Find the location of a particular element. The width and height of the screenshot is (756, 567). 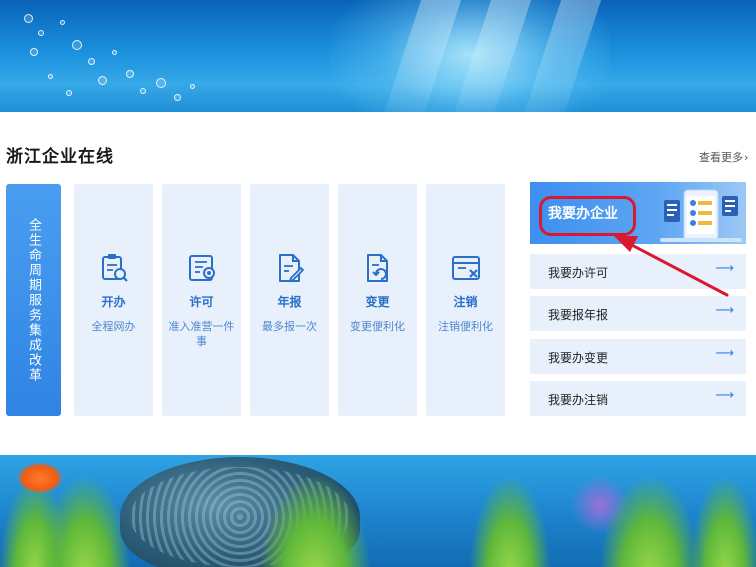

view-more-link: 查看更多› is located at coordinates (723, 157).